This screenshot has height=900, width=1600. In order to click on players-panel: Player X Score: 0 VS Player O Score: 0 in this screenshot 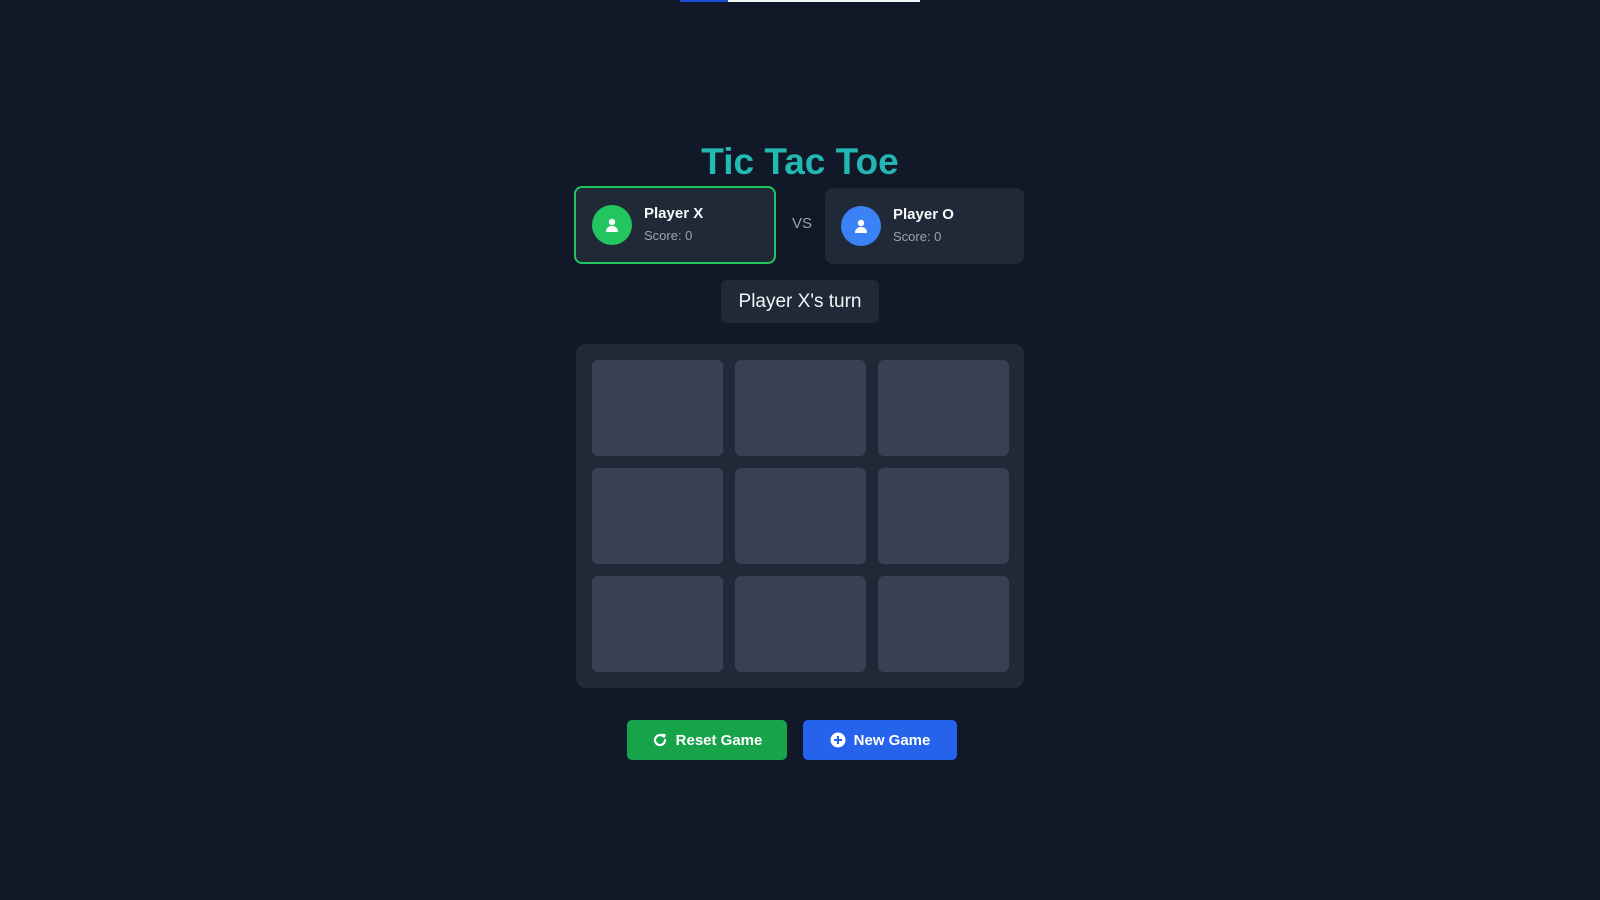, I will do `click(799, 226)`.